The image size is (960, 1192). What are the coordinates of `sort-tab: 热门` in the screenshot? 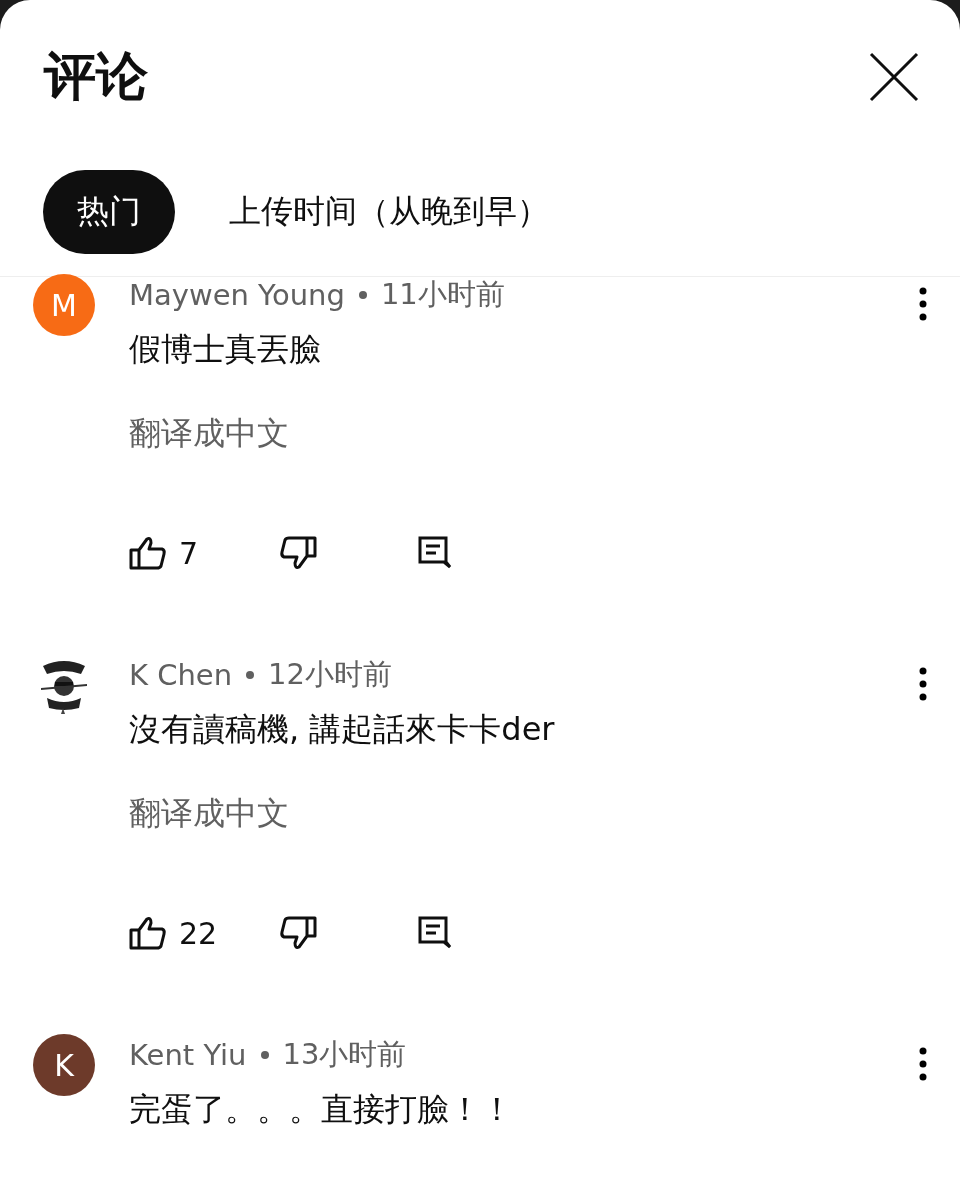 It's located at (109, 212).